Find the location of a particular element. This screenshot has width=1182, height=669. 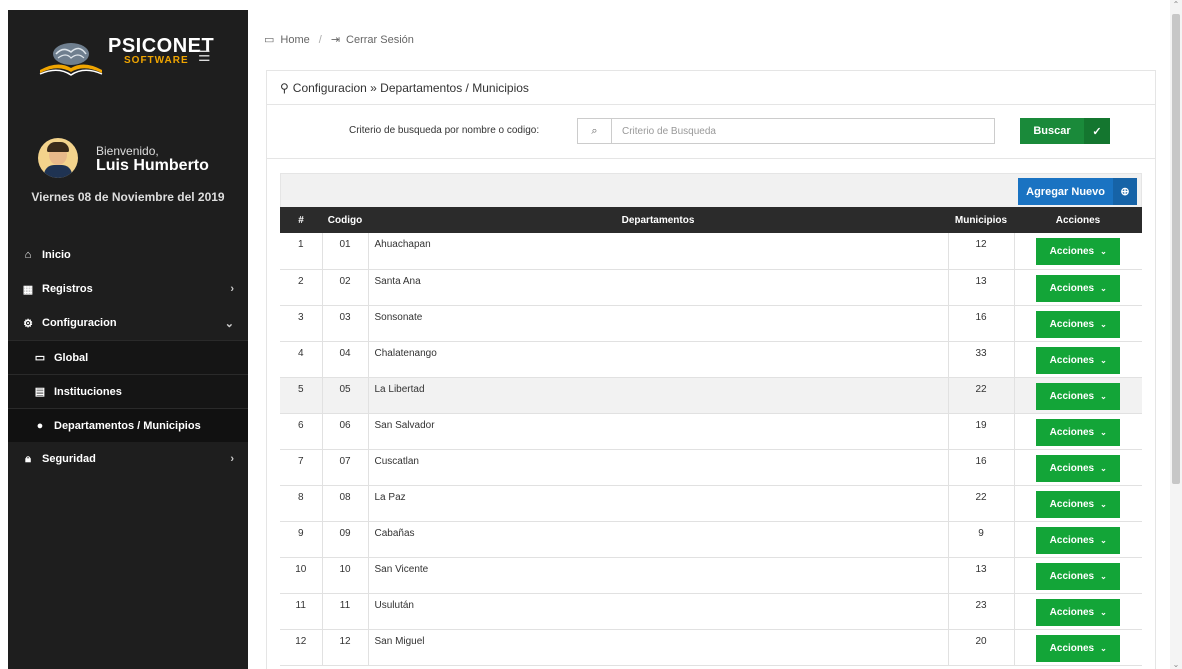

col-header-municipalities: Municipios is located at coordinates (981, 220).